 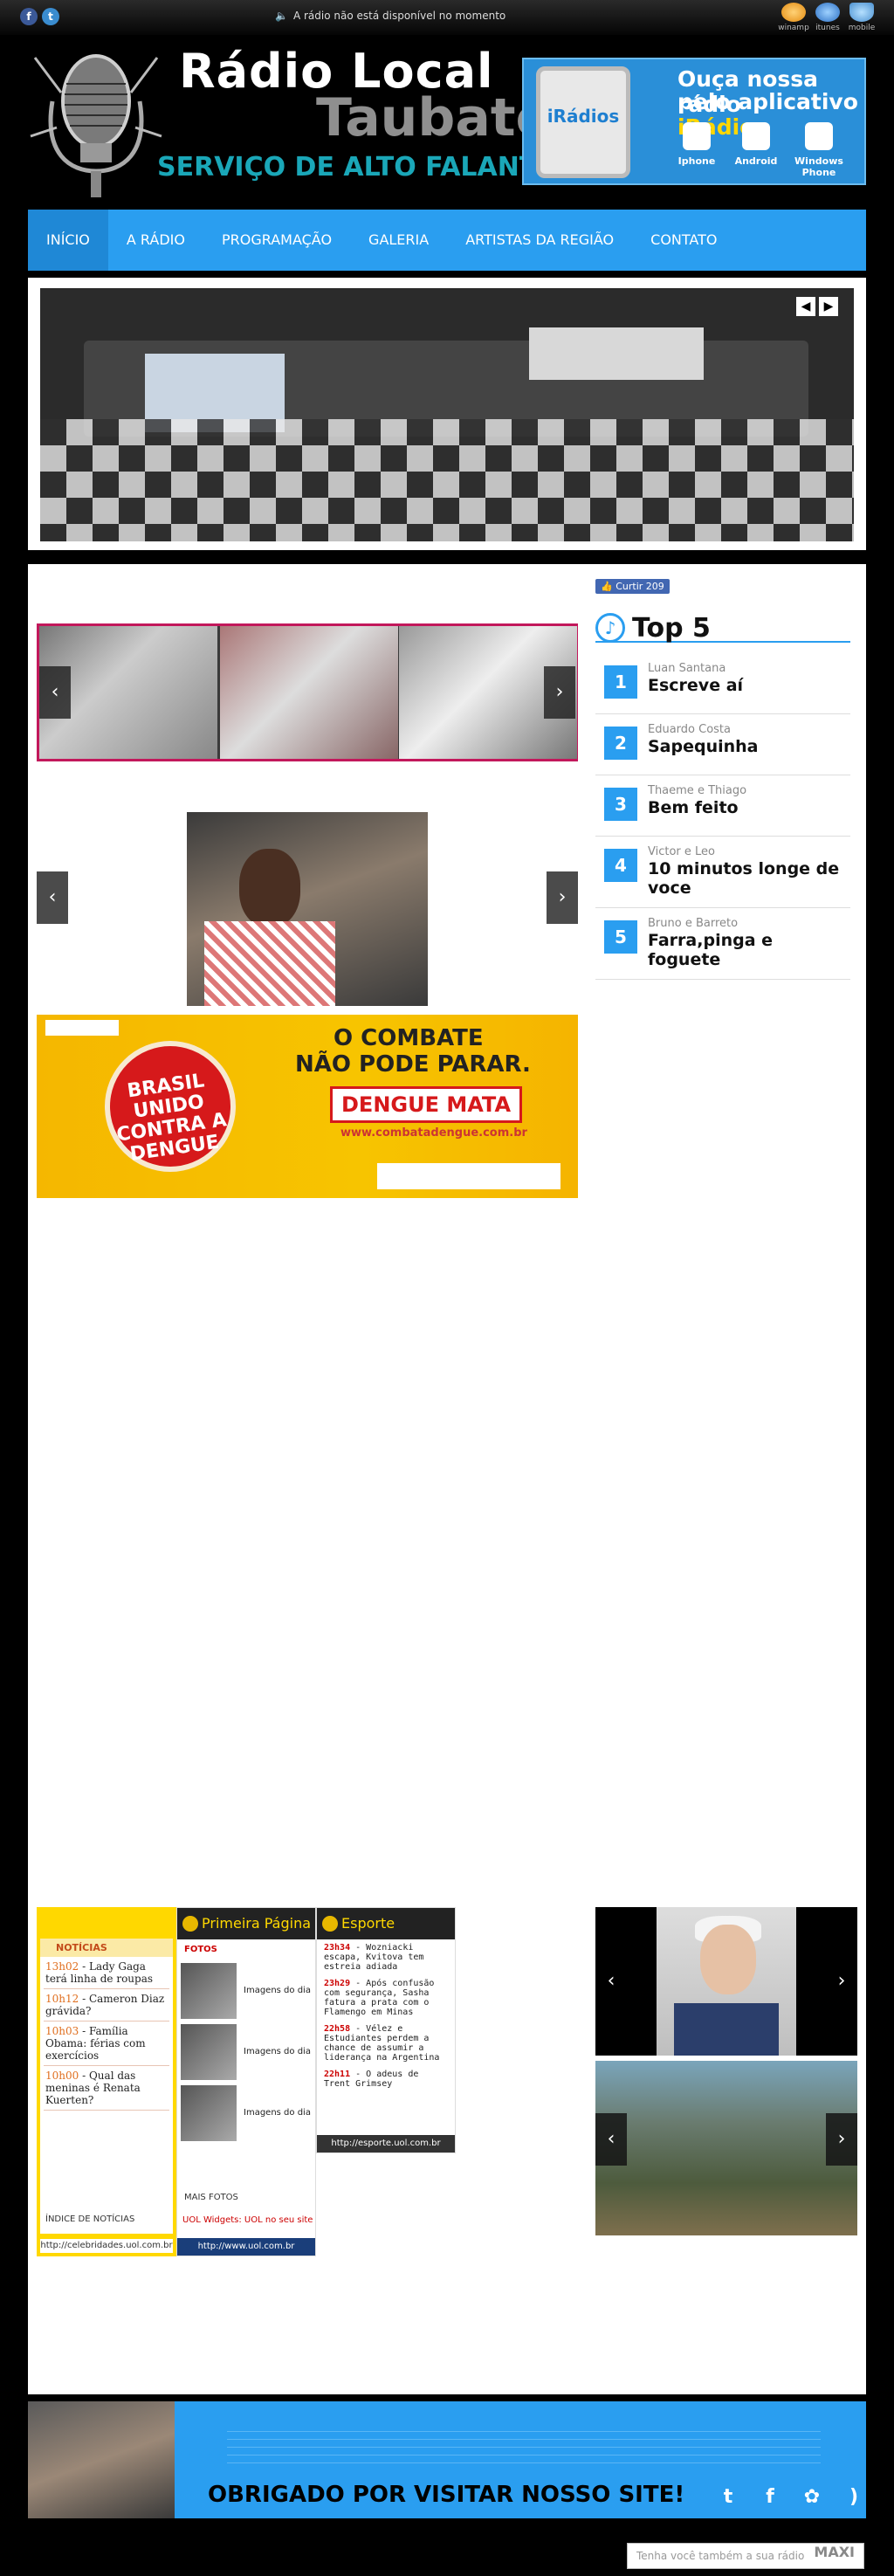 I want to click on uol-esporte-header: Esporte, so click(x=386, y=1923).